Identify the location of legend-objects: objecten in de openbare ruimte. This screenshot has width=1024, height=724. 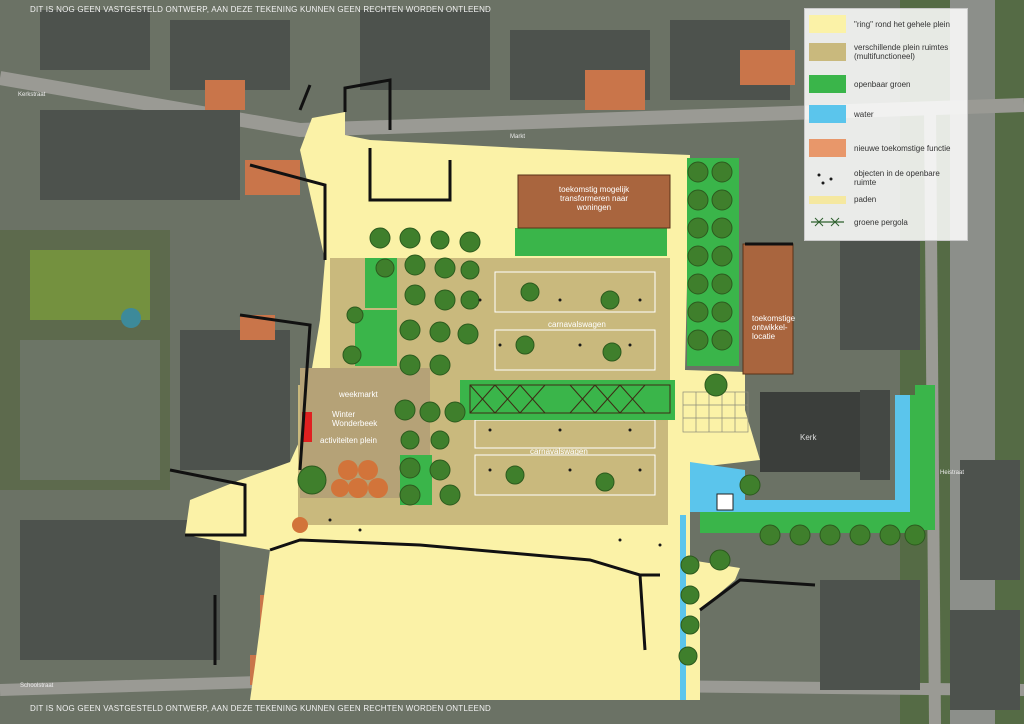
(885, 178).